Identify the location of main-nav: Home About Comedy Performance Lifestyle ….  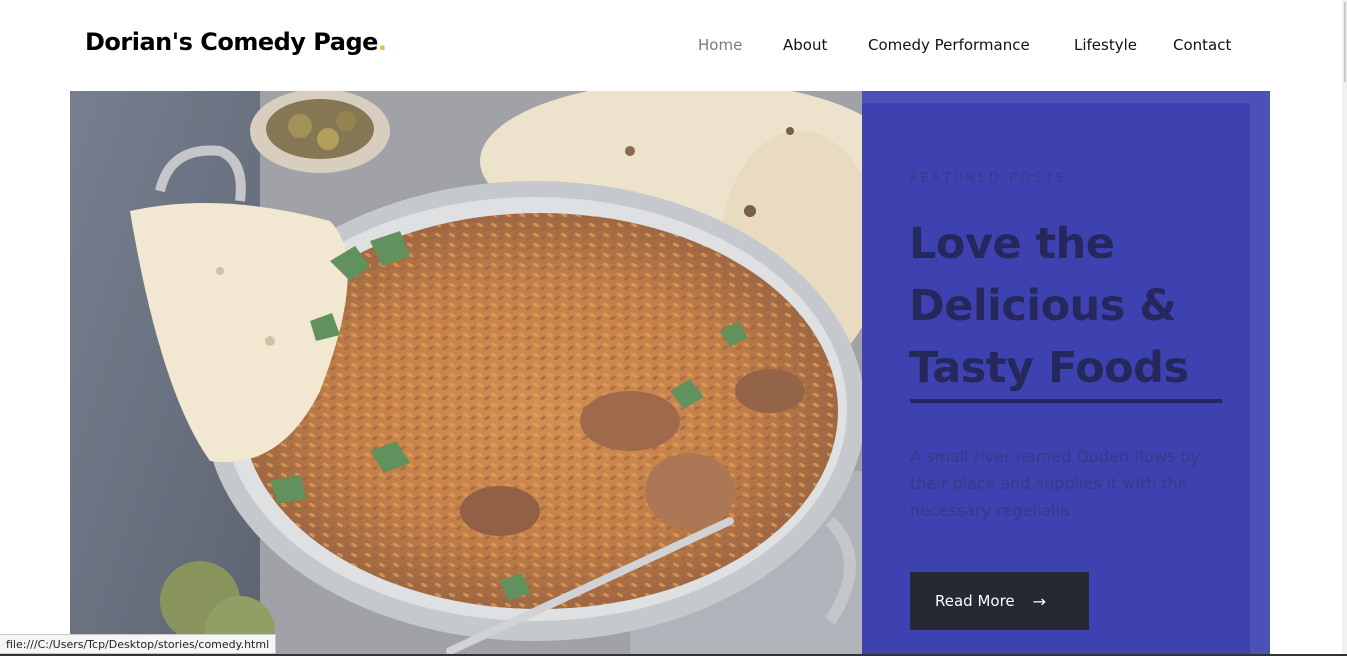
(673, 46).